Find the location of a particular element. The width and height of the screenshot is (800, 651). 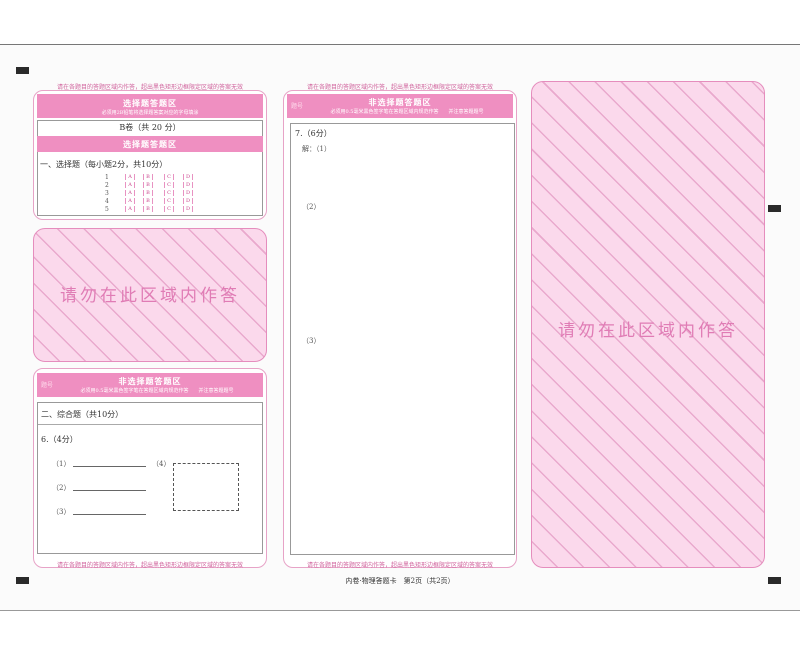

bottom-warning-mid: 请在各题目的答题区域内作答，超出黑色矩形边框限定区域的答案无效 is located at coordinates (399, 565).